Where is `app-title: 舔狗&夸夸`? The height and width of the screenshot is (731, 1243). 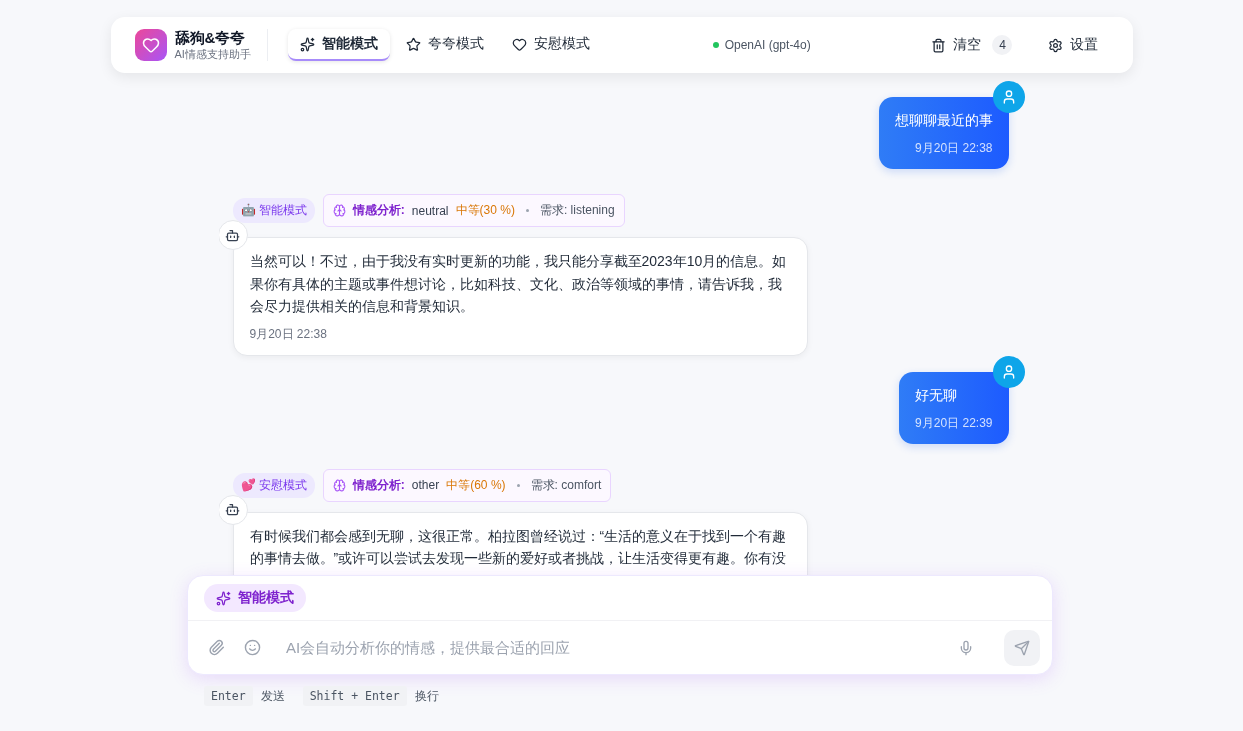 app-title: 舔狗&夸夸 is located at coordinates (210, 38).